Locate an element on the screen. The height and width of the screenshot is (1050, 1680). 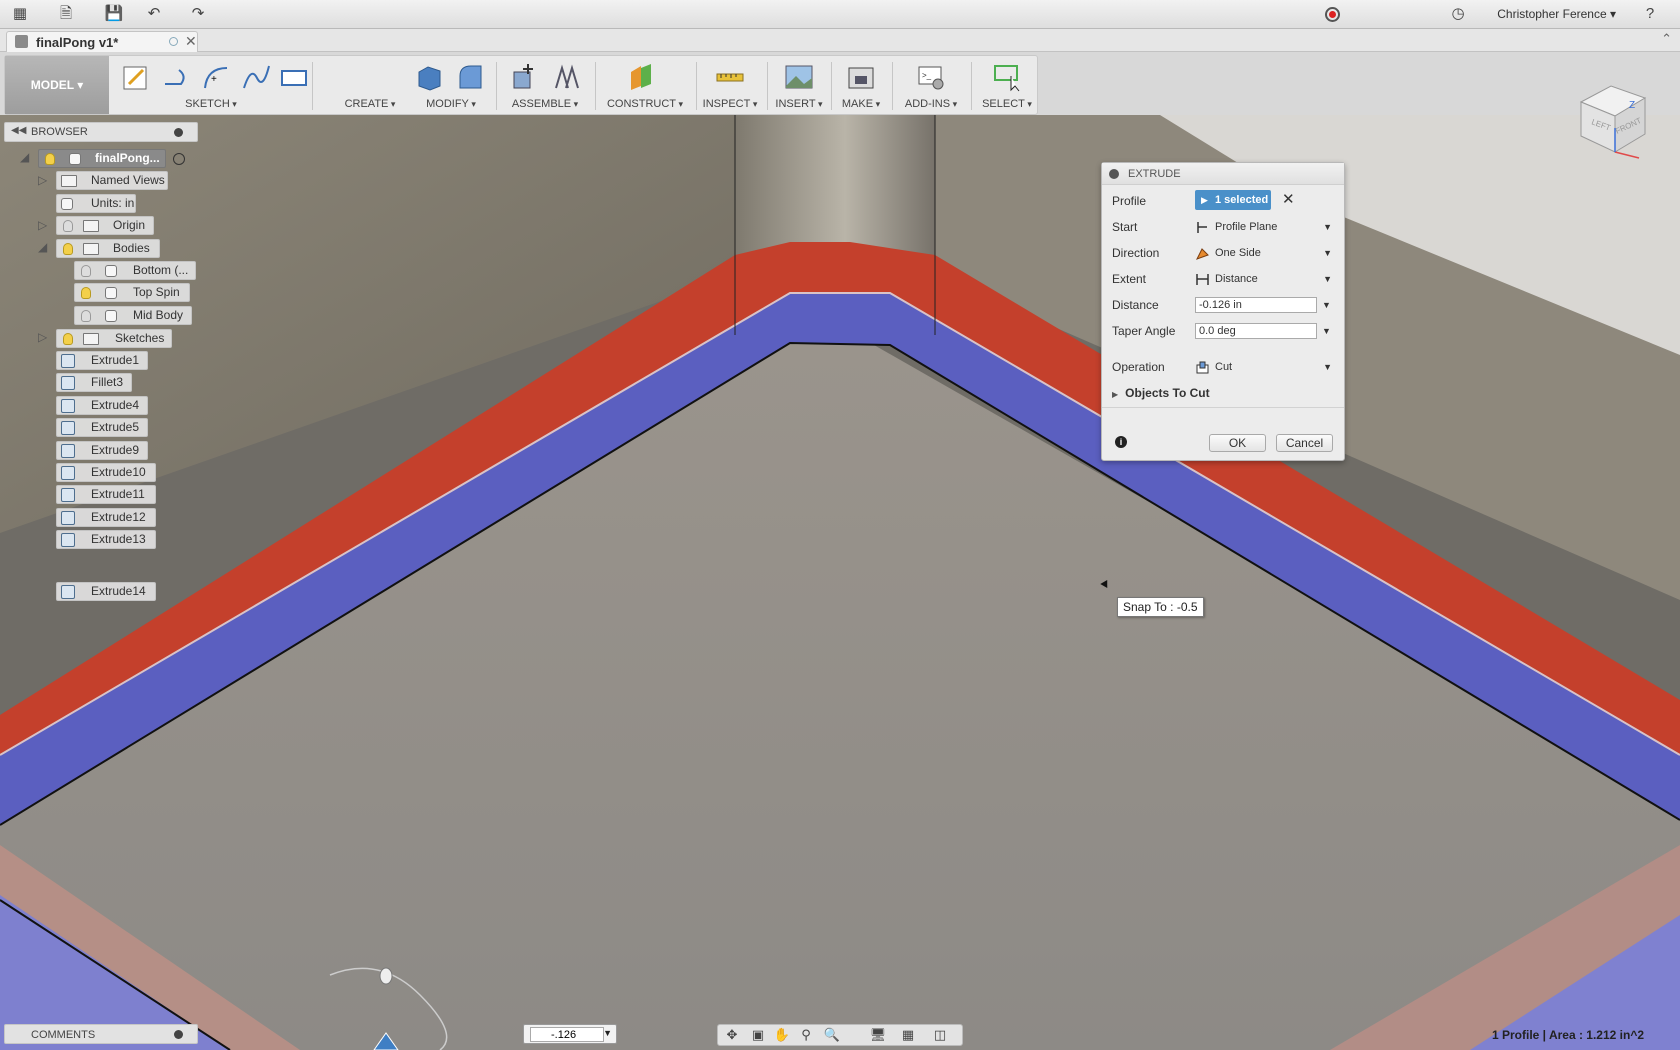
browser-item-bodies: Bodies is located at coordinates (108, 248).